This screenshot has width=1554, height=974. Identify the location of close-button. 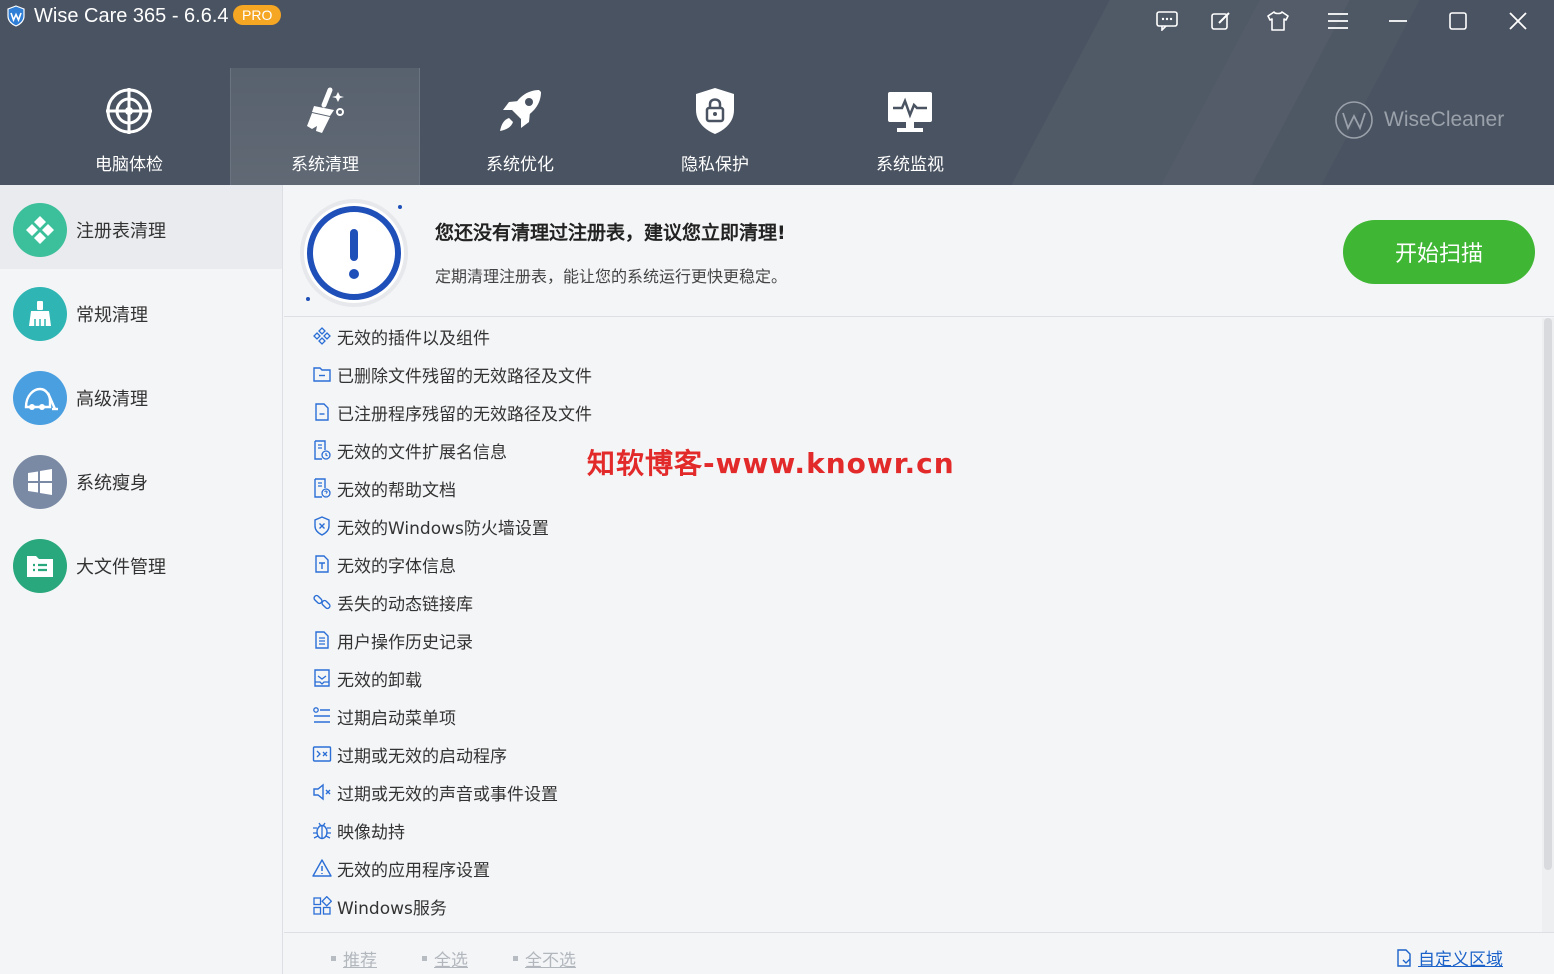
(1518, 21).